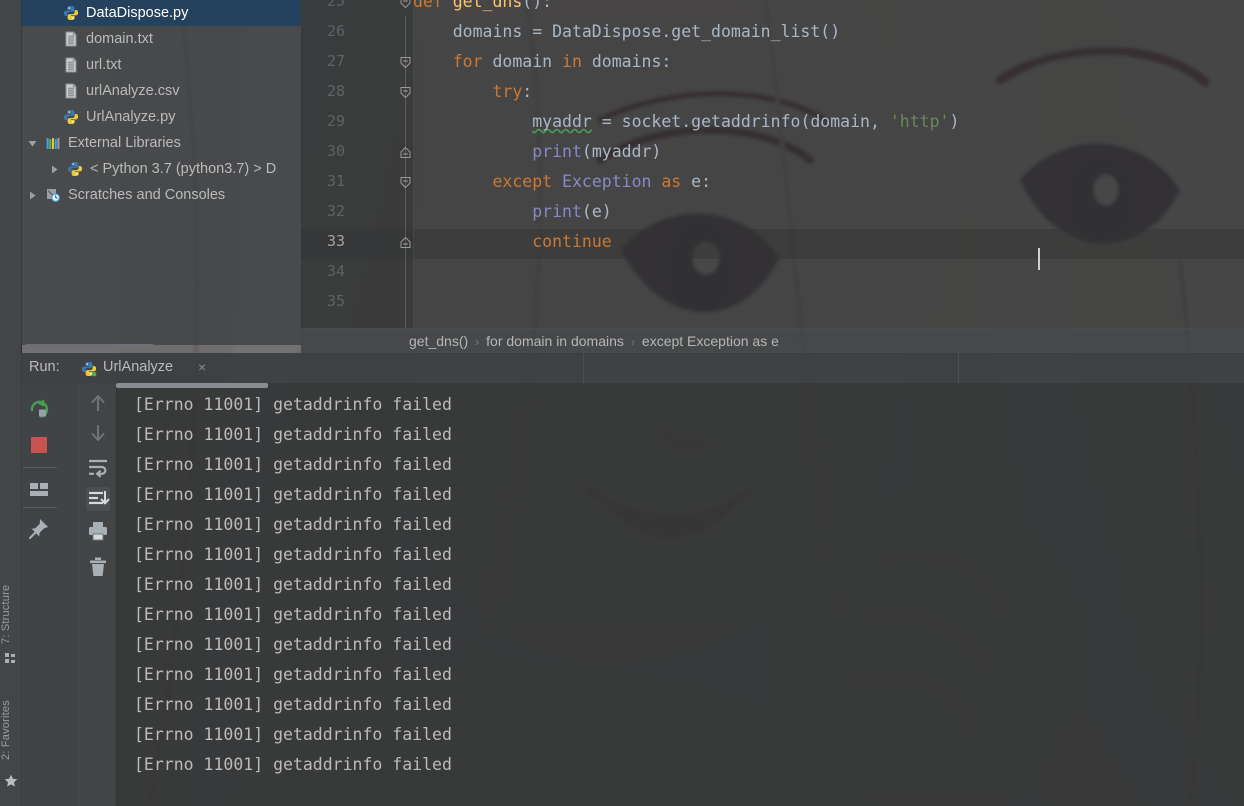 This screenshot has height=806, width=1244. Describe the element at coordinates (32, 143) in the screenshot. I see `chevron-down-icon` at that location.